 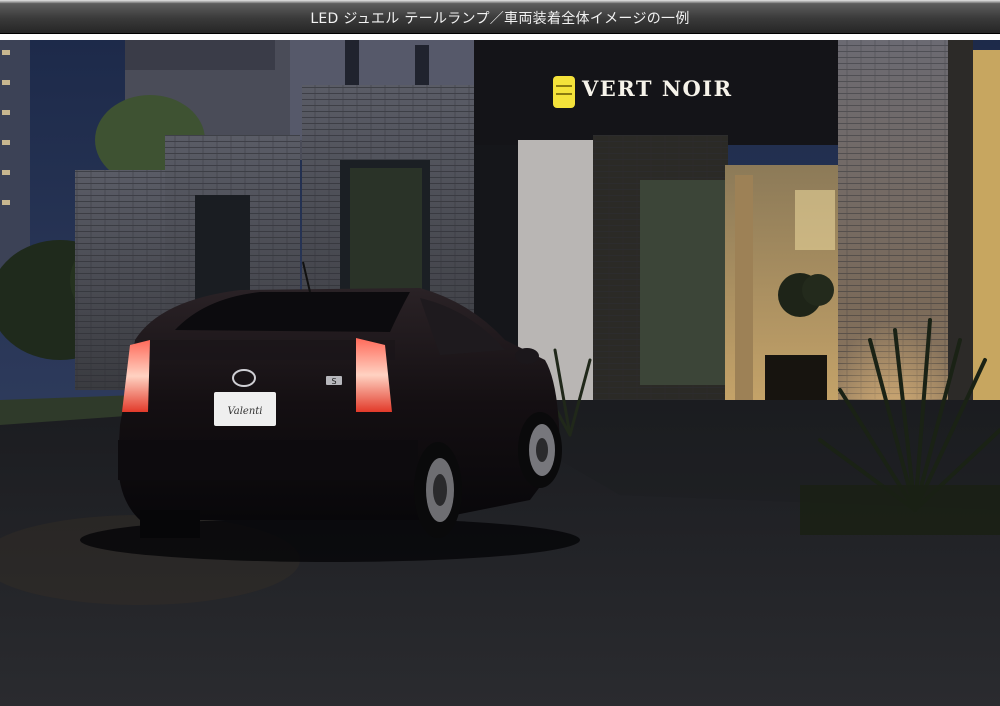 What do you see at coordinates (500, 1) in the screenshot?
I see `title-bar-highlight` at bounding box center [500, 1].